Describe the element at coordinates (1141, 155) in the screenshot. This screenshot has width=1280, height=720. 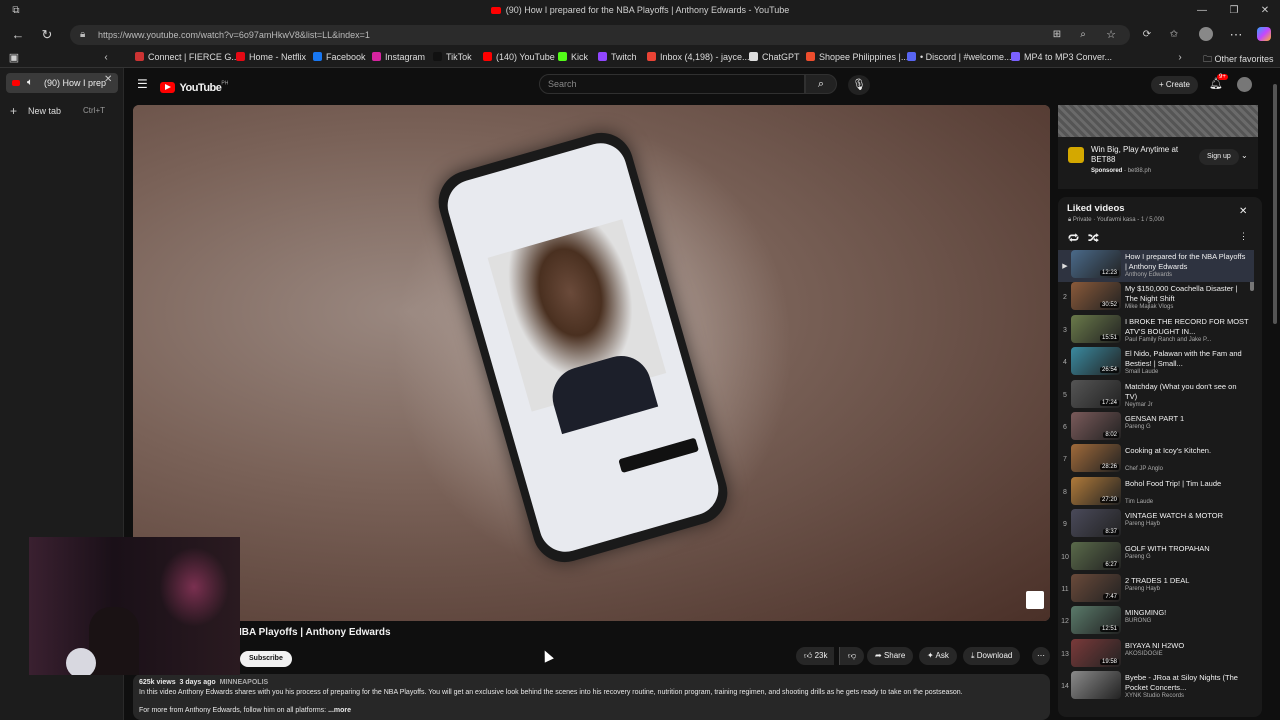
I see `ad-title: Win Big, Play Anytime at BET88` at that location.